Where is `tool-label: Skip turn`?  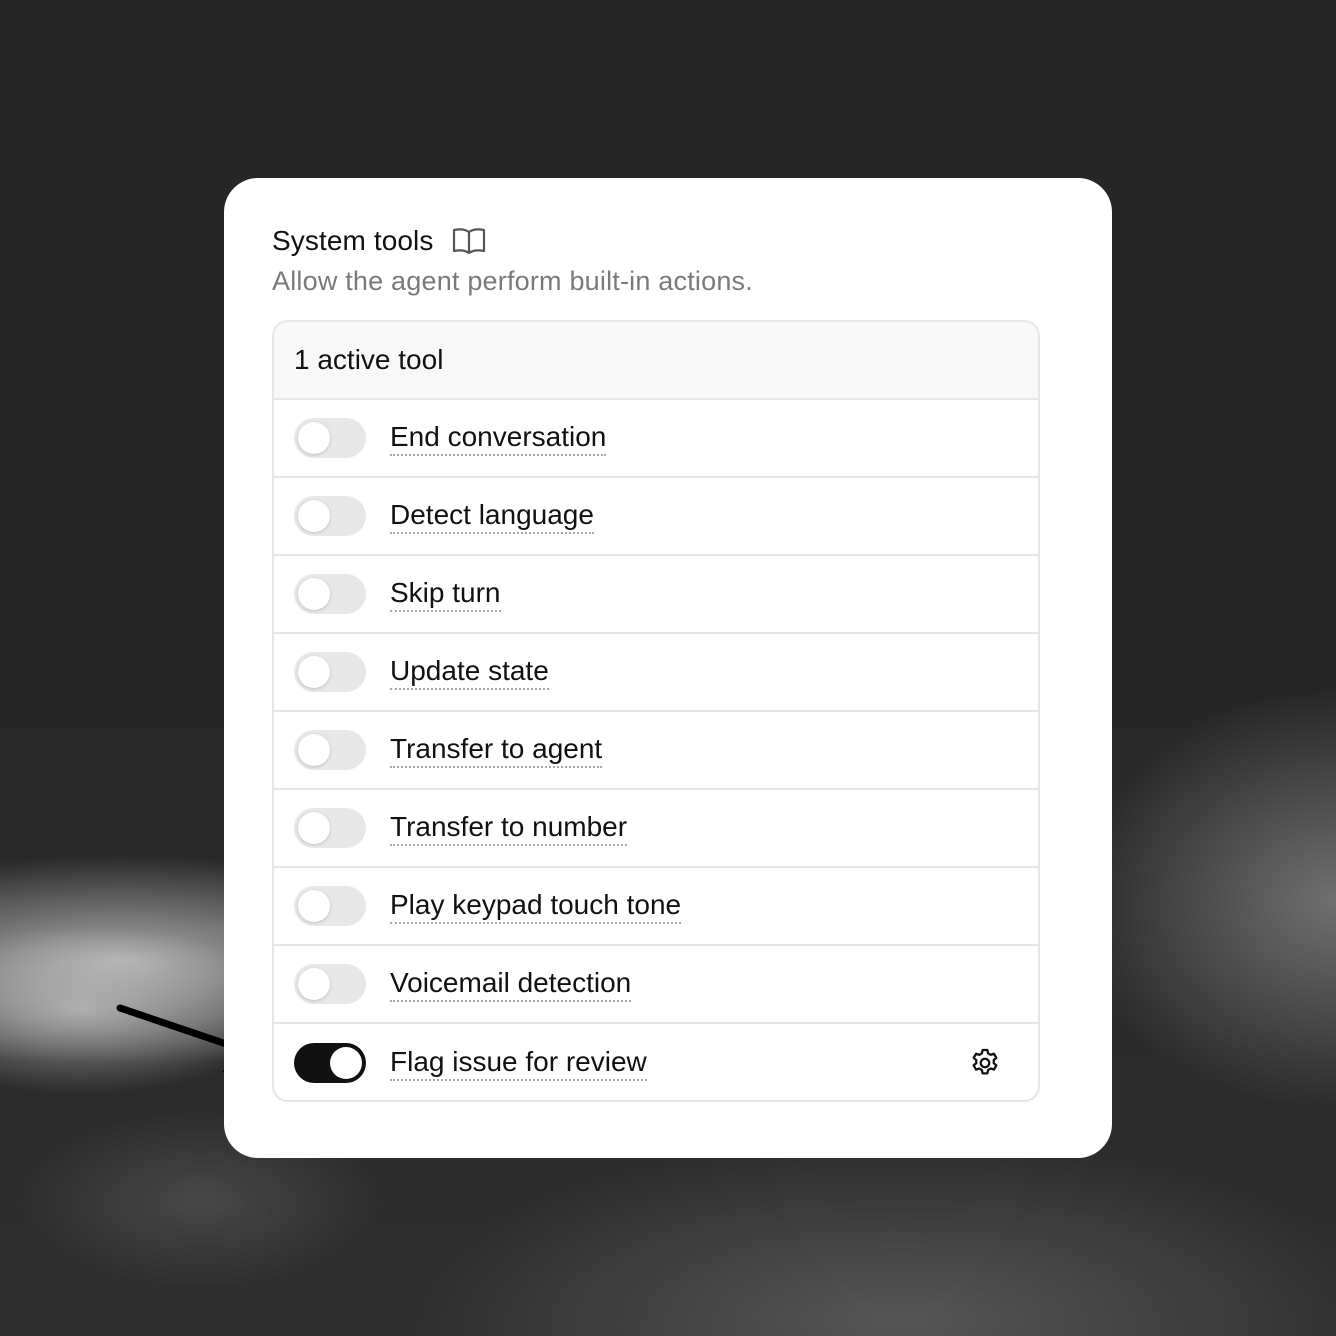
tool-label: Skip turn is located at coordinates (445, 594).